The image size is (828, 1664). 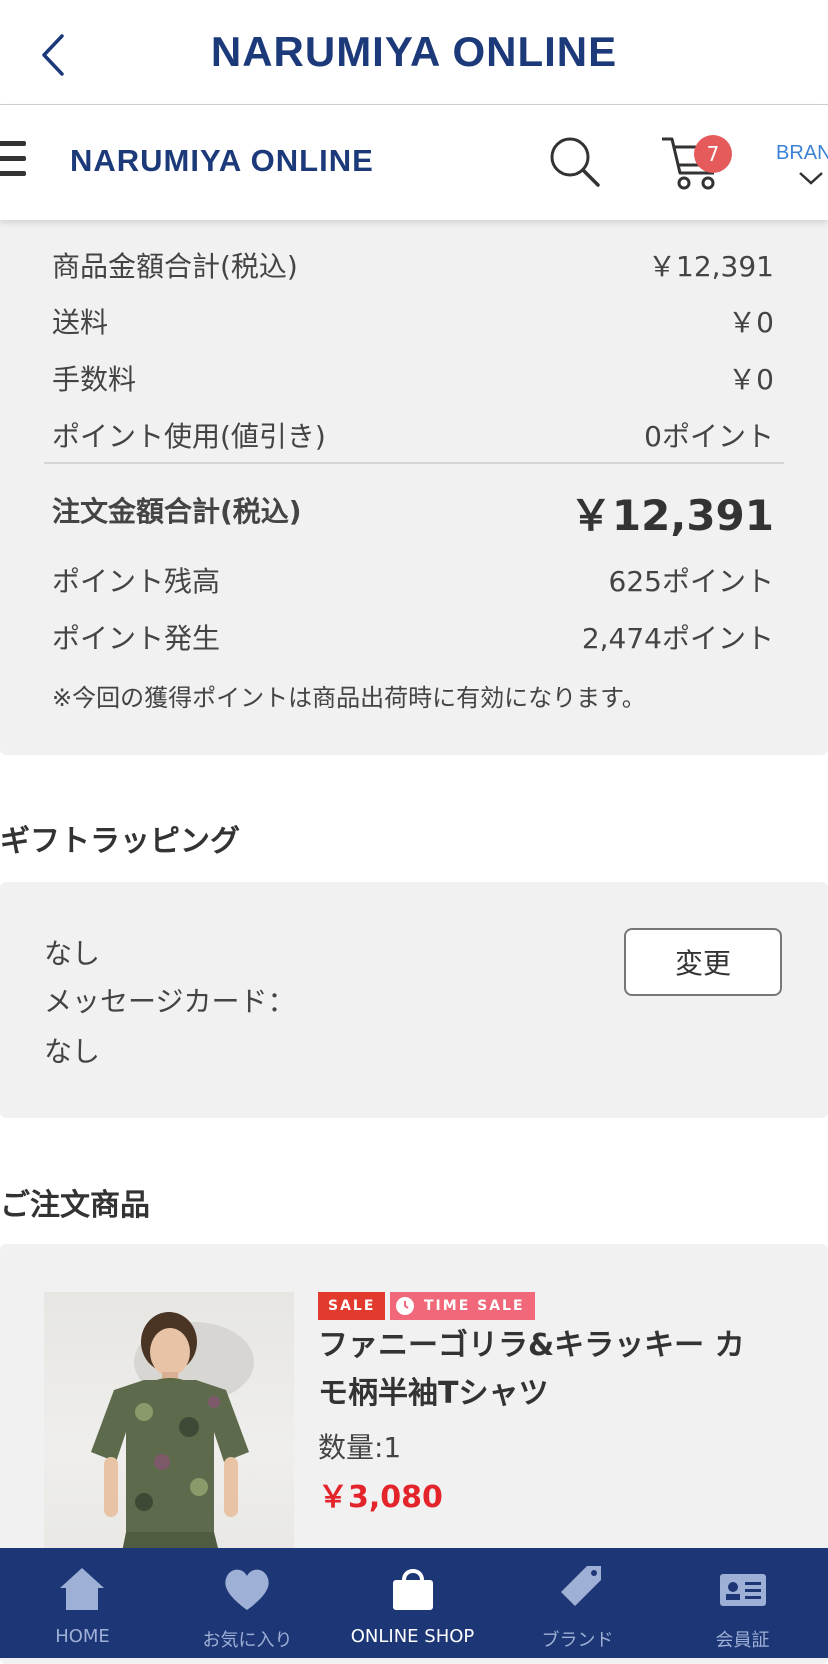 I want to click on order-section-title: ご注文商品, so click(x=75, y=1205).